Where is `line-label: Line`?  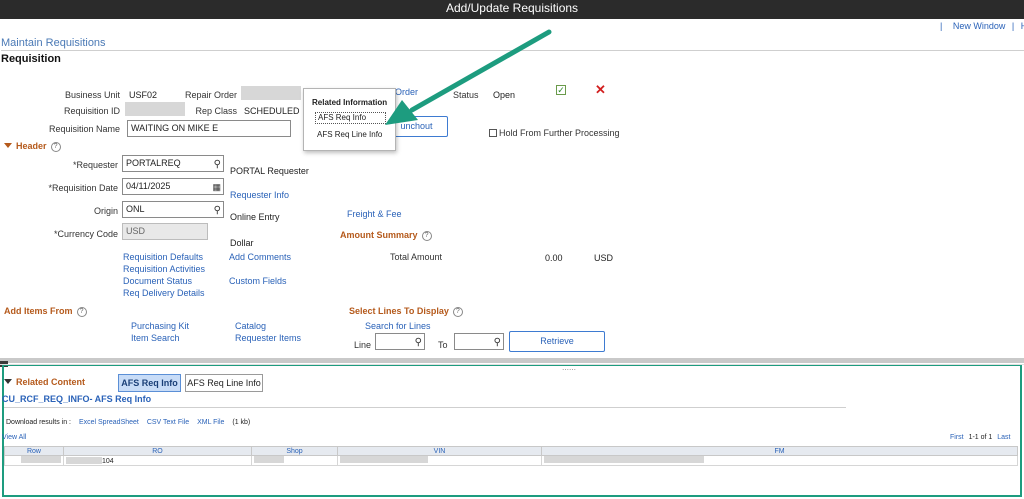
line-label: Line is located at coordinates (363, 345).